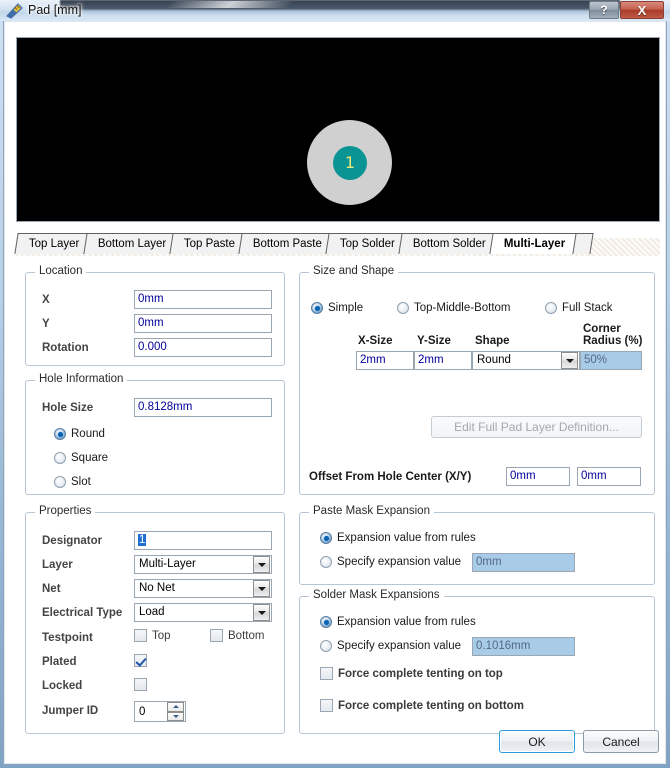 This screenshot has height=768, width=670. I want to click on size-mode-simple-radio: Simple, so click(337, 308).